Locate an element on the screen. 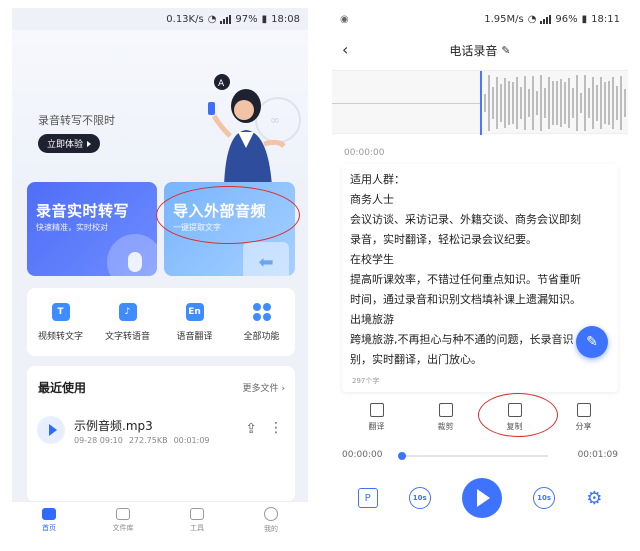 The width and height of the screenshot is (640, 551). tab-mine: 我的 is located at coordinates (271, 520).